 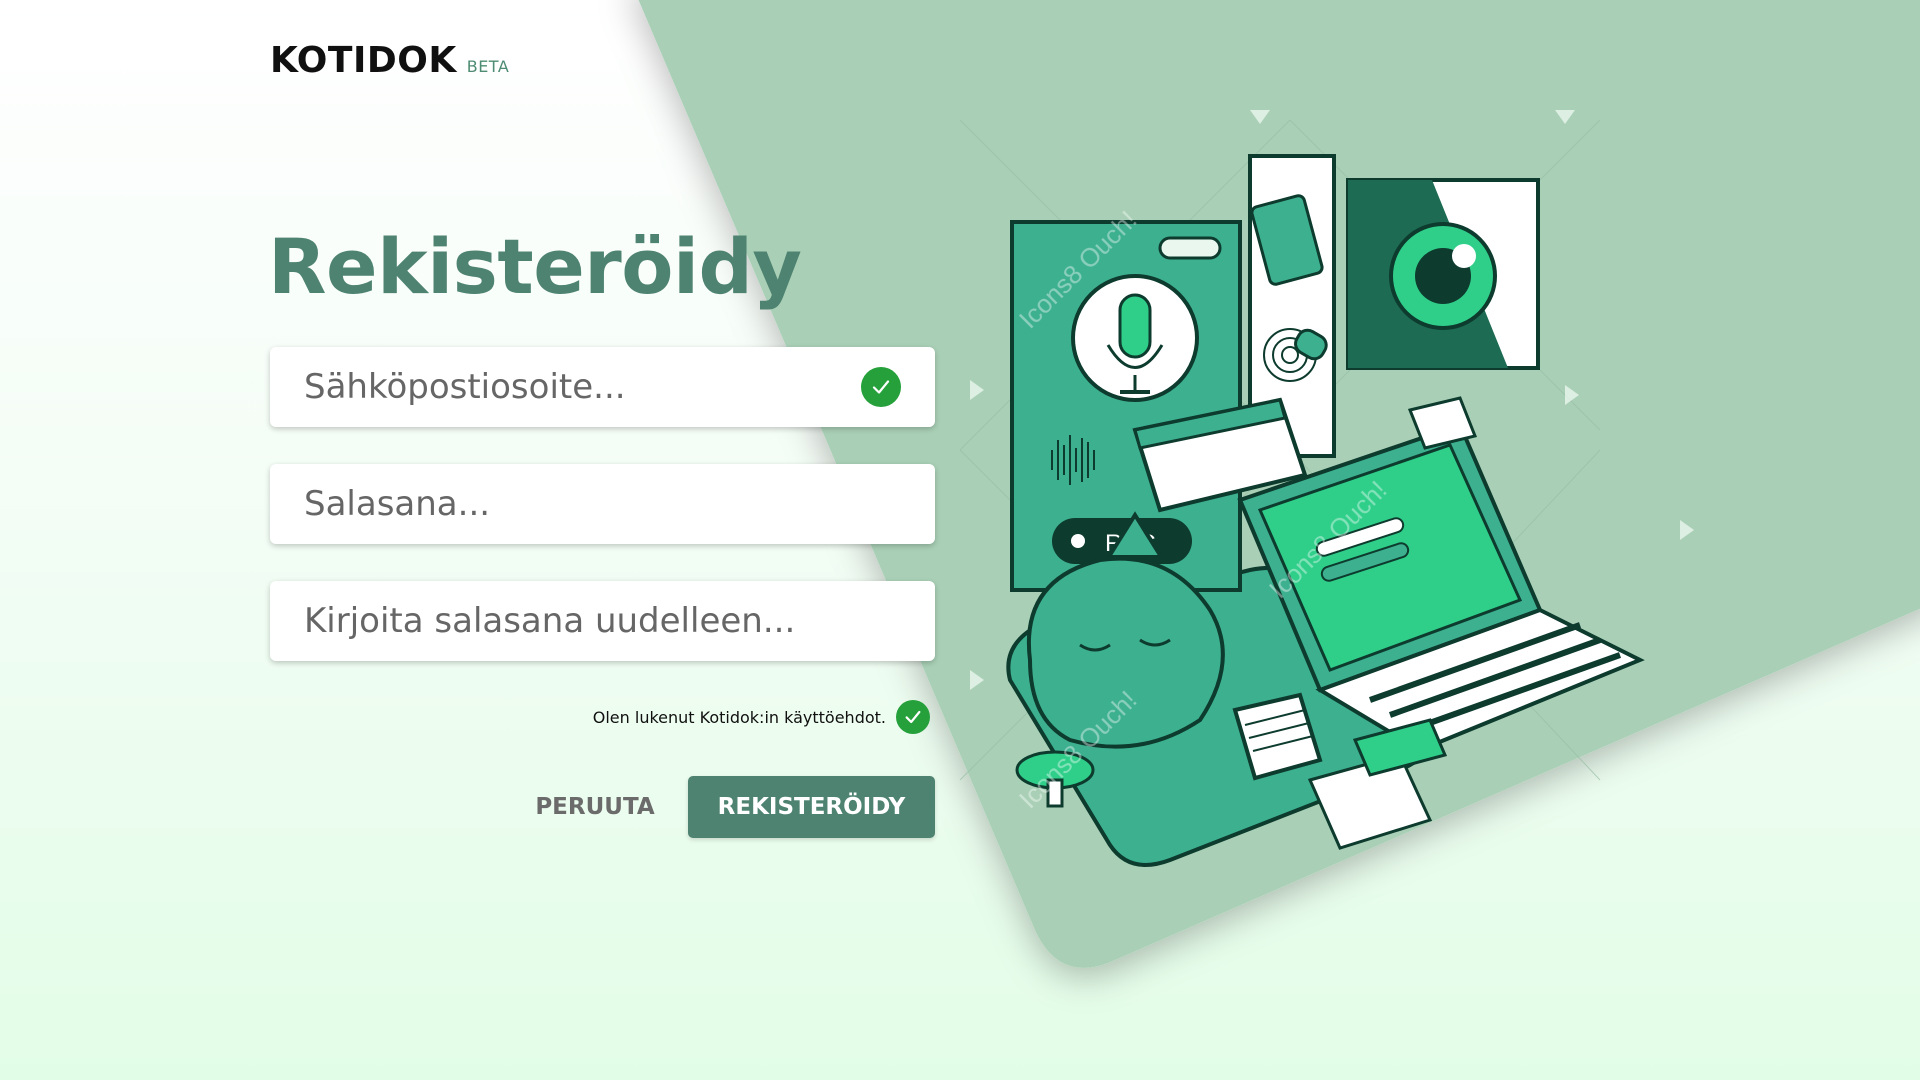 I want to click on register-button: REKISTERÖIDY, so click(x=811, y=807).